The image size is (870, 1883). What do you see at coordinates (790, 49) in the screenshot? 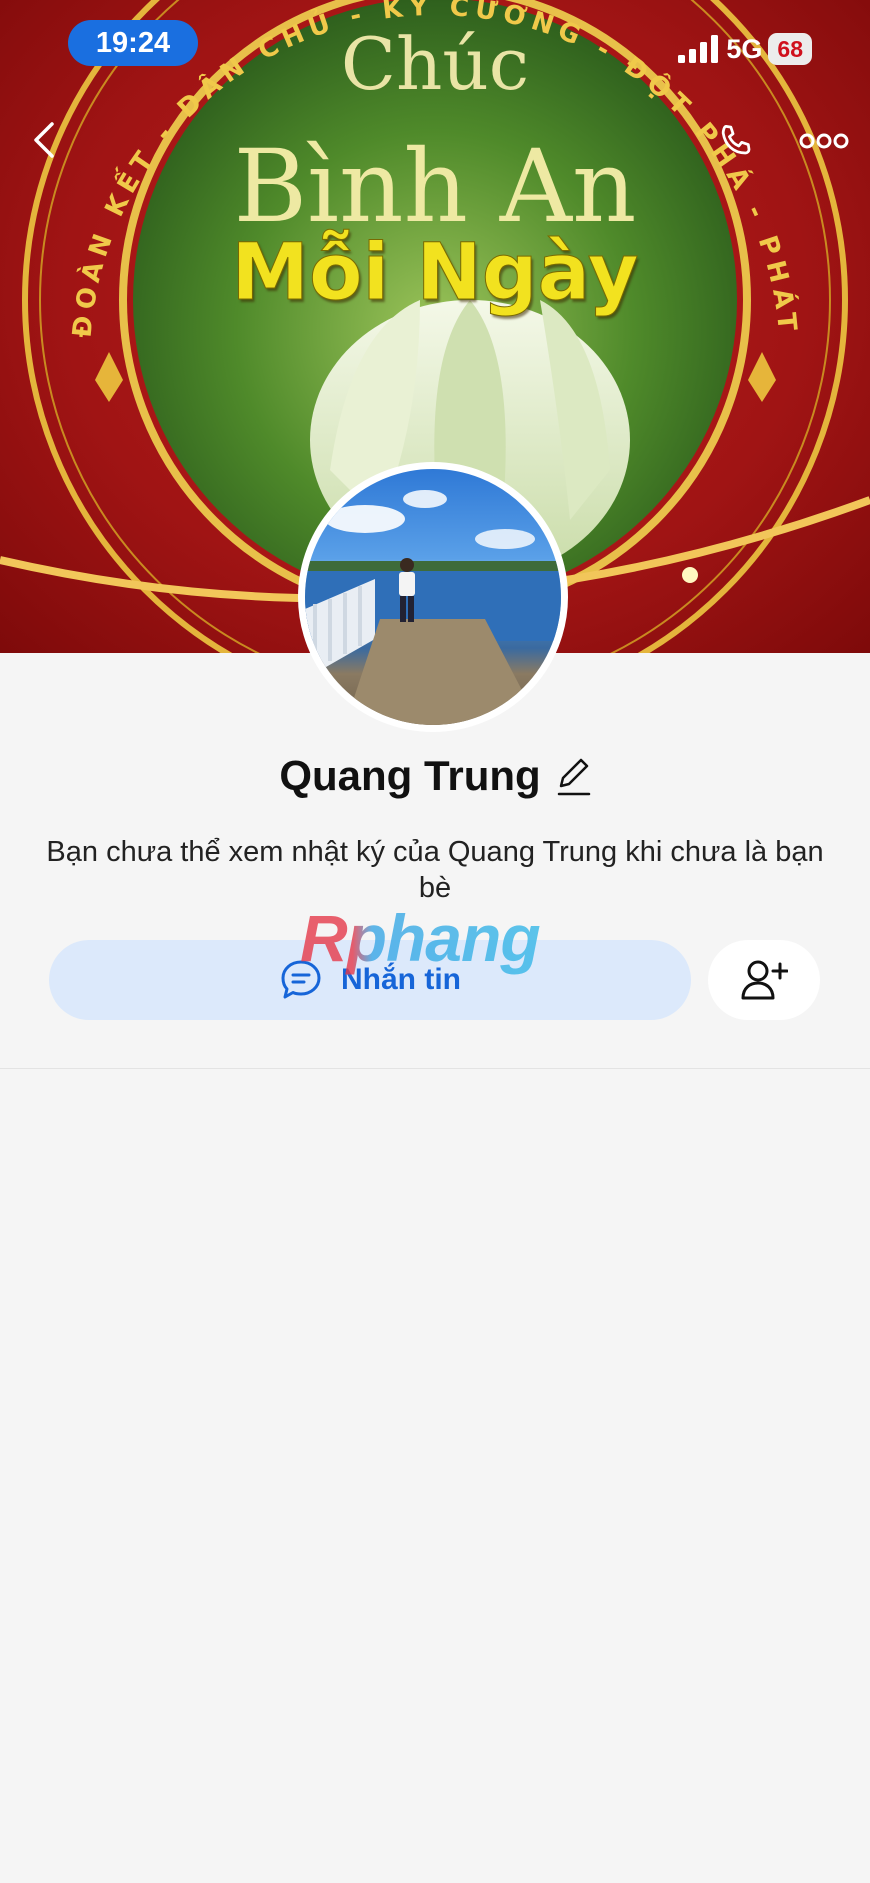
I see `battery-level: 68` at bounding box center [790, 49].